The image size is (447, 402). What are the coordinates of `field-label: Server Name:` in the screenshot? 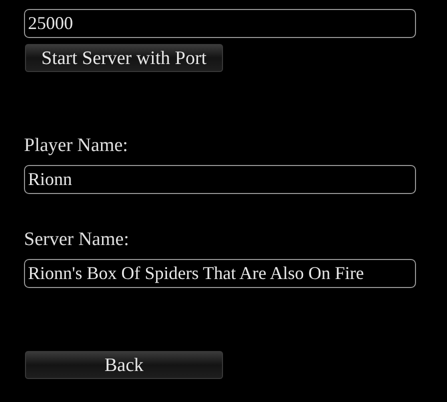 It's located at (77, 239).